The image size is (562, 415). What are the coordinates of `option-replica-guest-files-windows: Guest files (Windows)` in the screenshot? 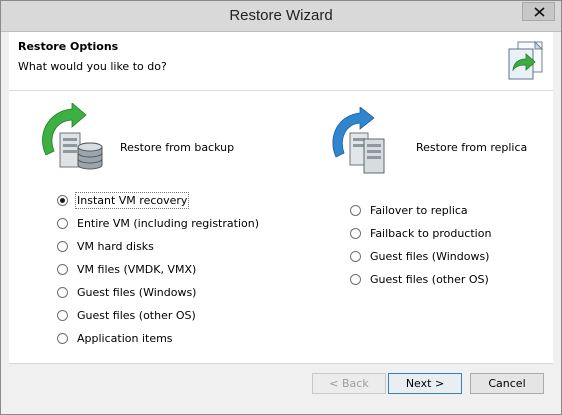 It's located at (419, 256).